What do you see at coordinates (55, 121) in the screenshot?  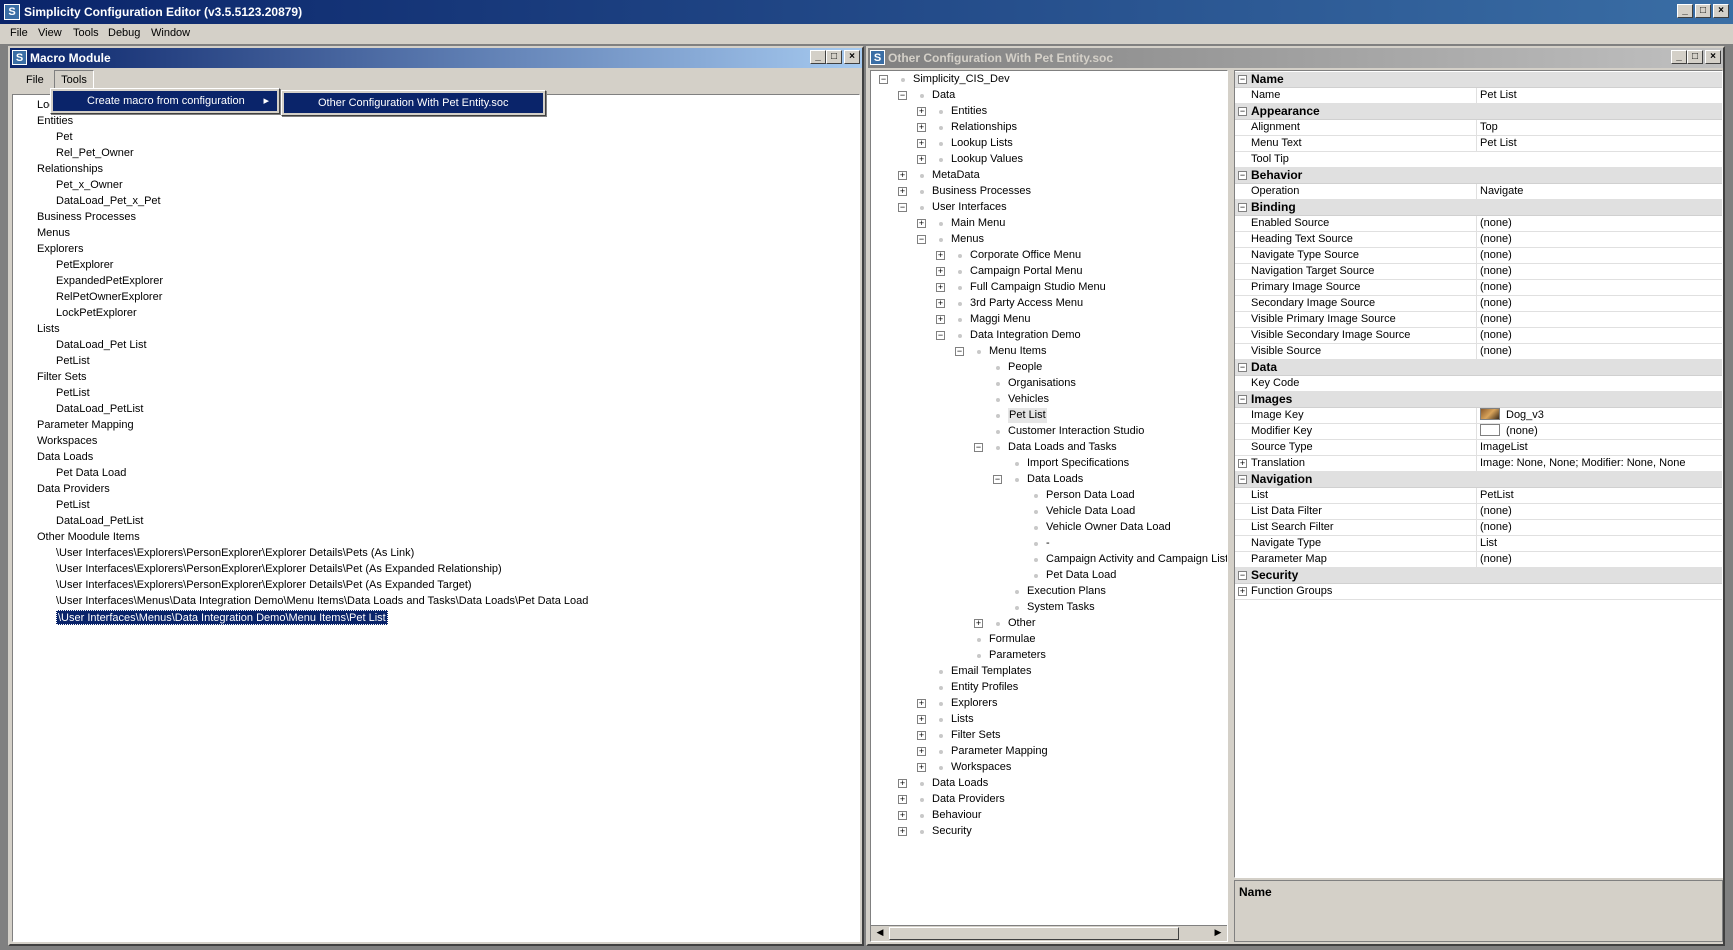 I see `macro-tree-item: Entities` at bounding box center [55, 121].